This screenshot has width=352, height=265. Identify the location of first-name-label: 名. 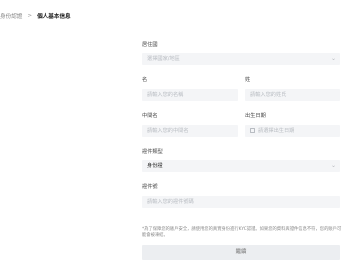
(145, 80).